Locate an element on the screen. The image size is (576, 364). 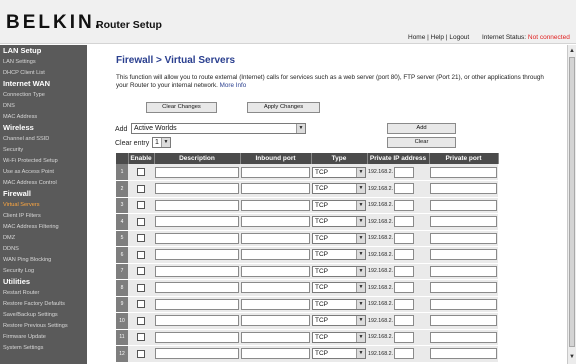
sidebar-item-restore-factory-defaults: Restore Factory Defaults is located at coordinates (34, 304).